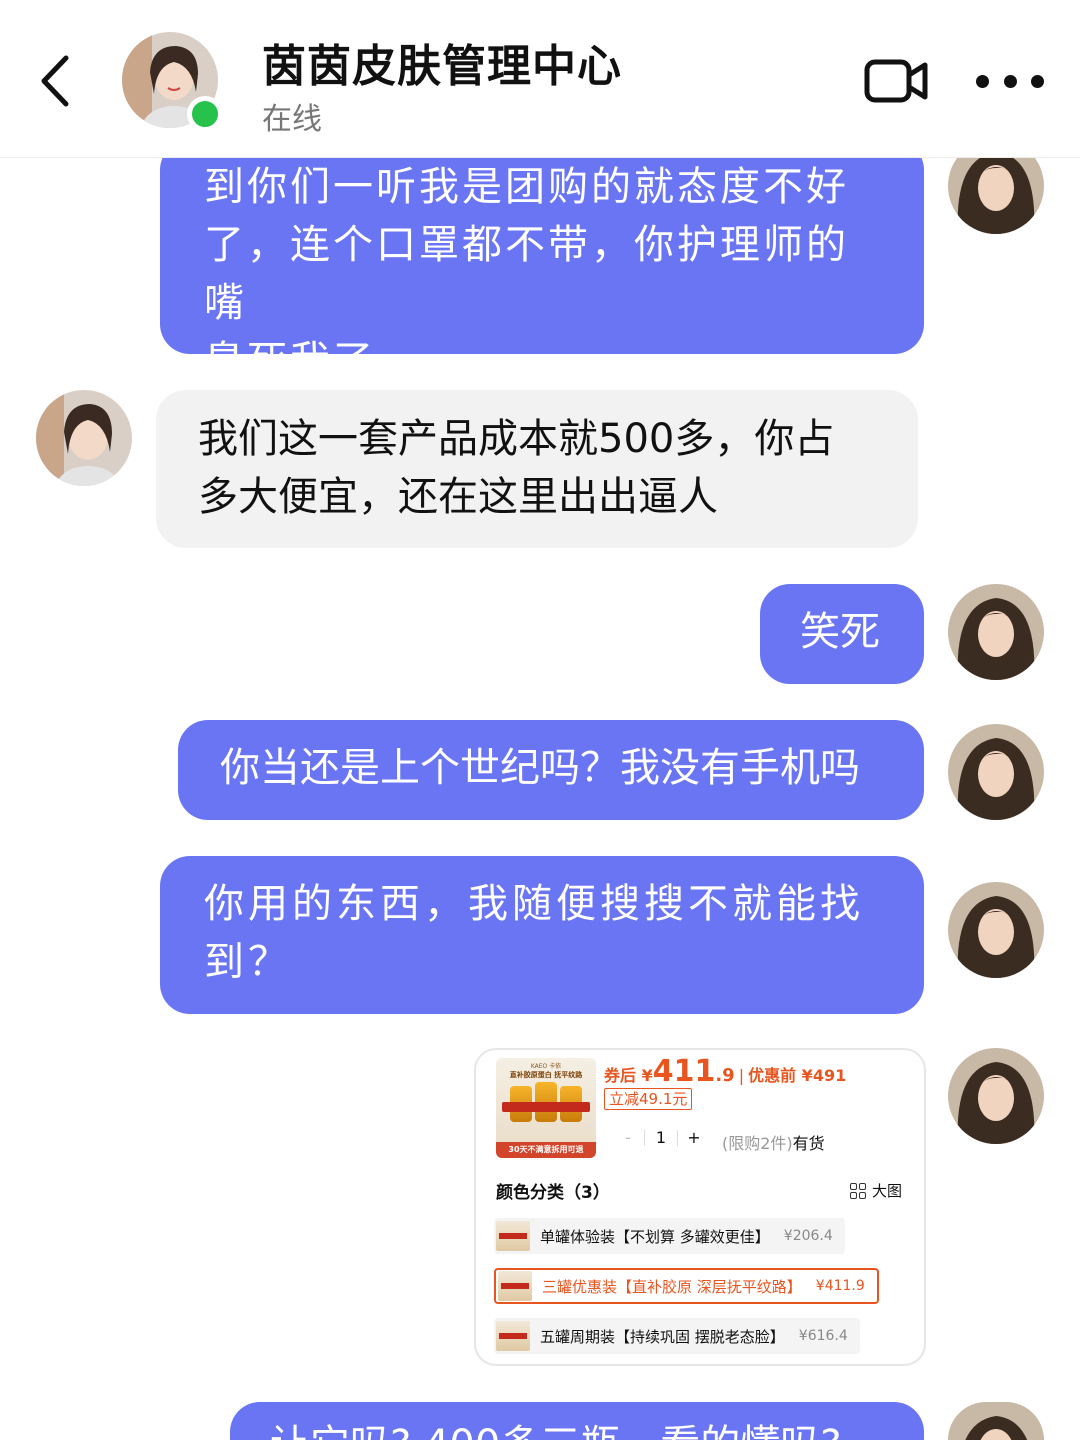 The image size is (1080, 1440). Describe the element at coordinates (458, 497) in the screenshot. I see `message-line: 多大便宜，还在这里出出逼人` at that location.